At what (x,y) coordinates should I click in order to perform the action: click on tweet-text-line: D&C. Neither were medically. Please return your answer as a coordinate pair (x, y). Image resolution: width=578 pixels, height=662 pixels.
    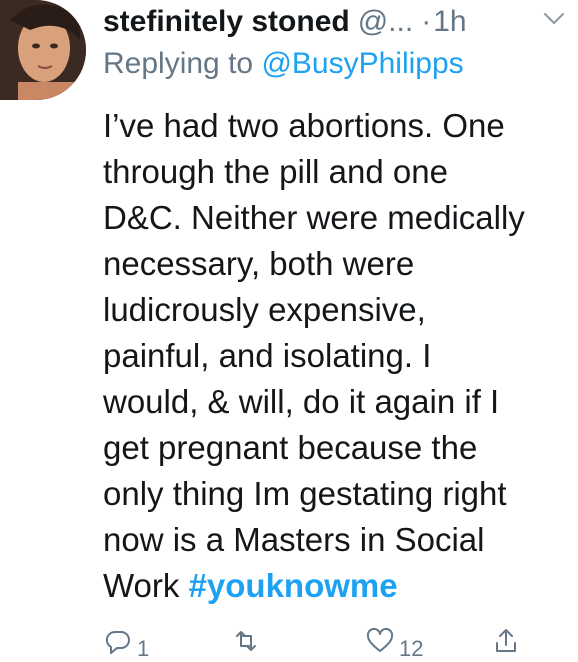
    Looking at the image, I should click on (314, 217).